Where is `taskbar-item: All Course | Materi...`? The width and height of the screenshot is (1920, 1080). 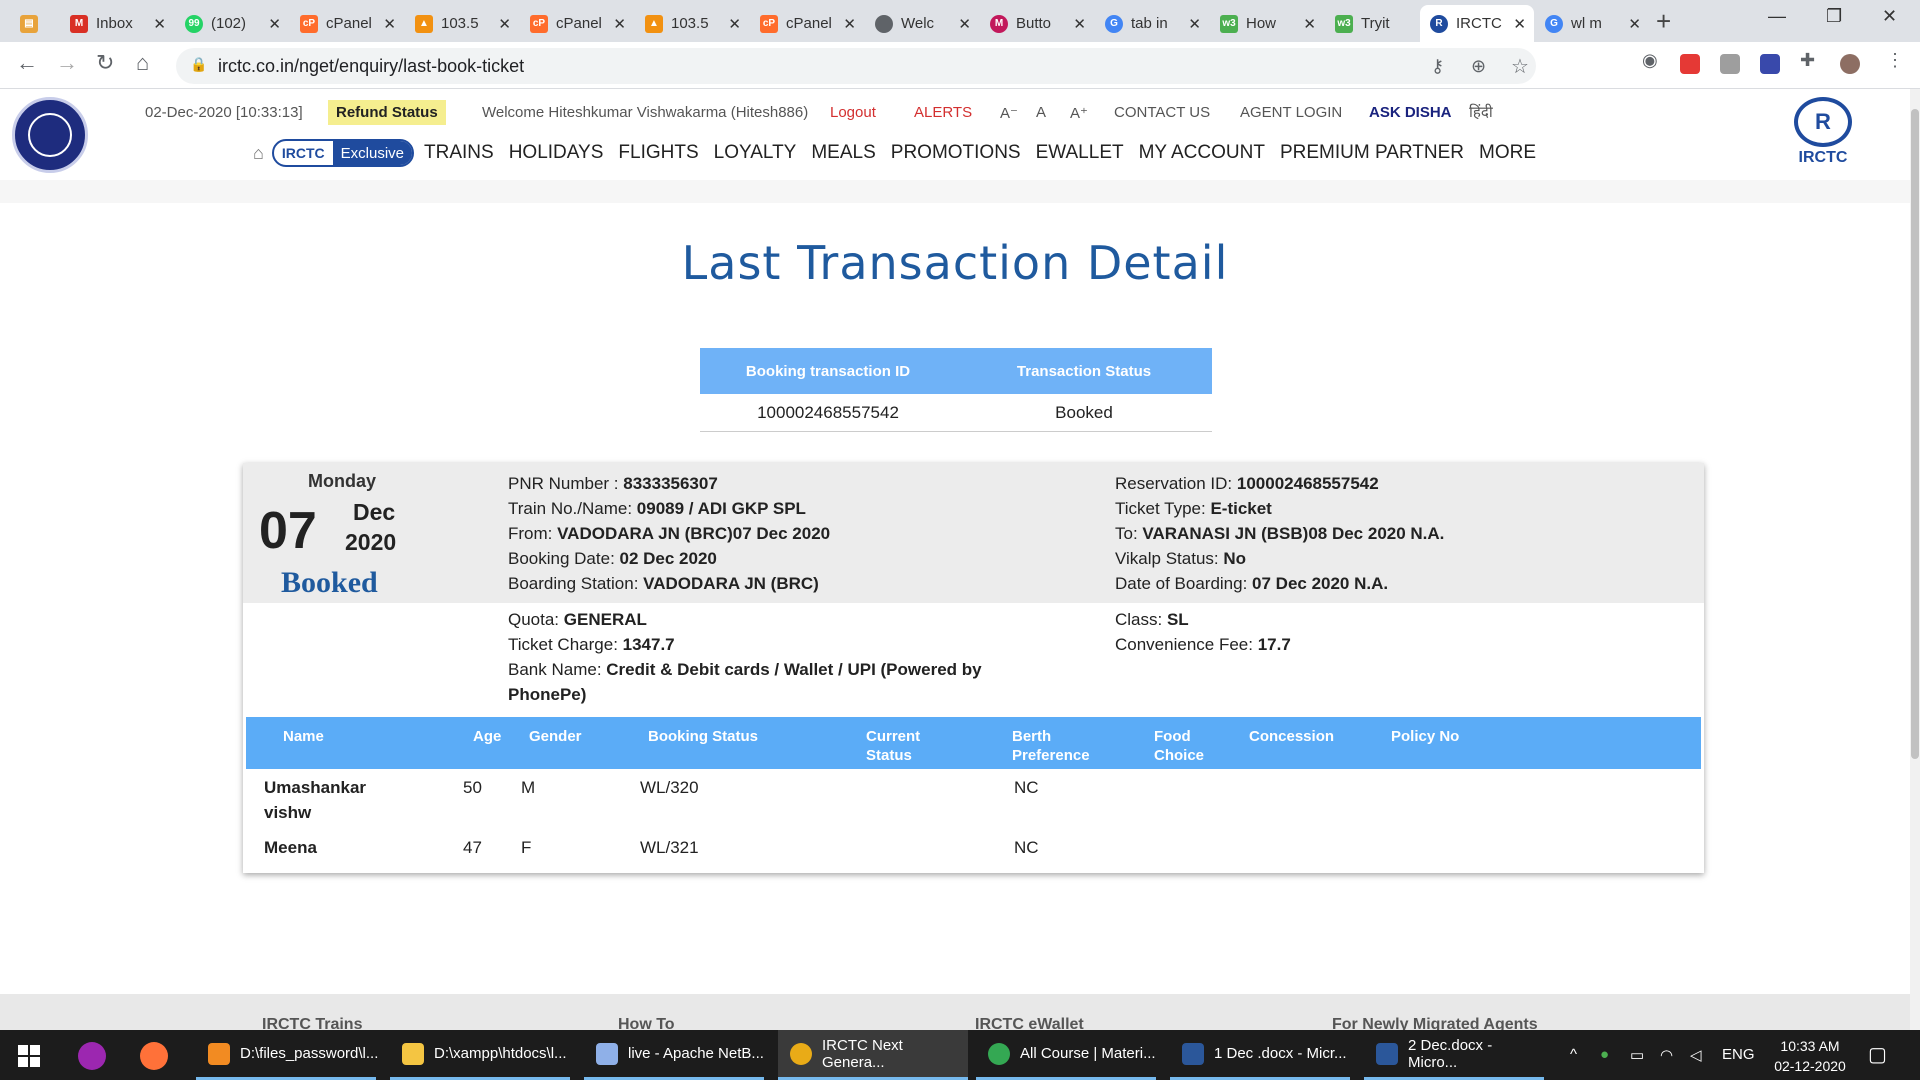
taskbar-item: All Course | Materi... is located at coordinates (1066, 1055).